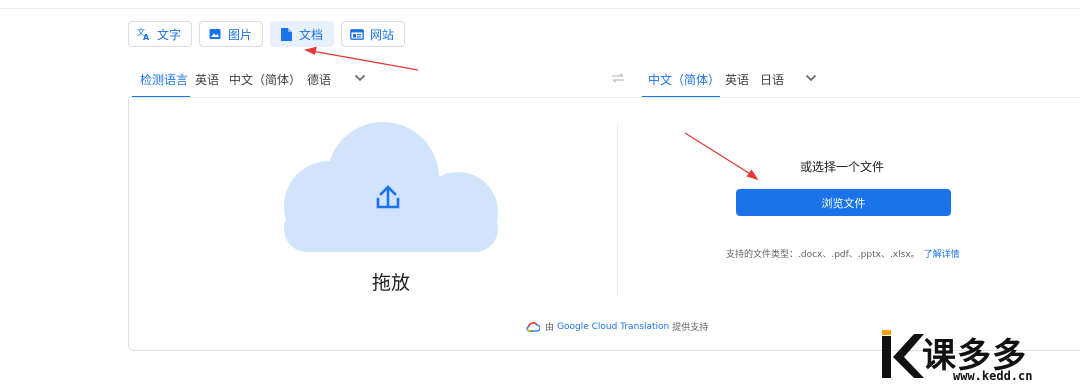 The image size is (1080, 389). Describe the element at coordinates (382, 34) in the screenshot. I see `mode-tab-label: 网站` at that location.